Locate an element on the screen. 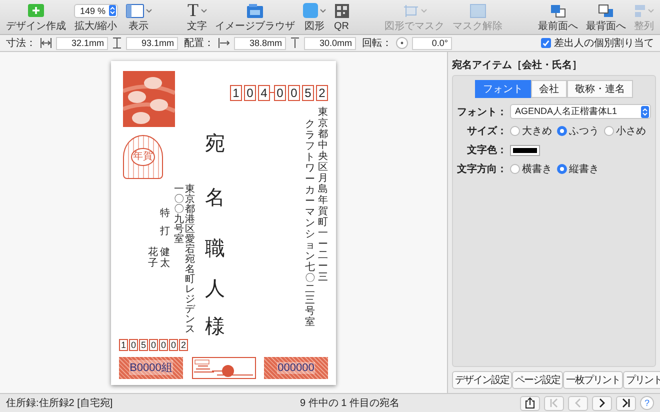 The image size is (660, 412). sender-given-name: 健太 is located at coordinates (165, 257).